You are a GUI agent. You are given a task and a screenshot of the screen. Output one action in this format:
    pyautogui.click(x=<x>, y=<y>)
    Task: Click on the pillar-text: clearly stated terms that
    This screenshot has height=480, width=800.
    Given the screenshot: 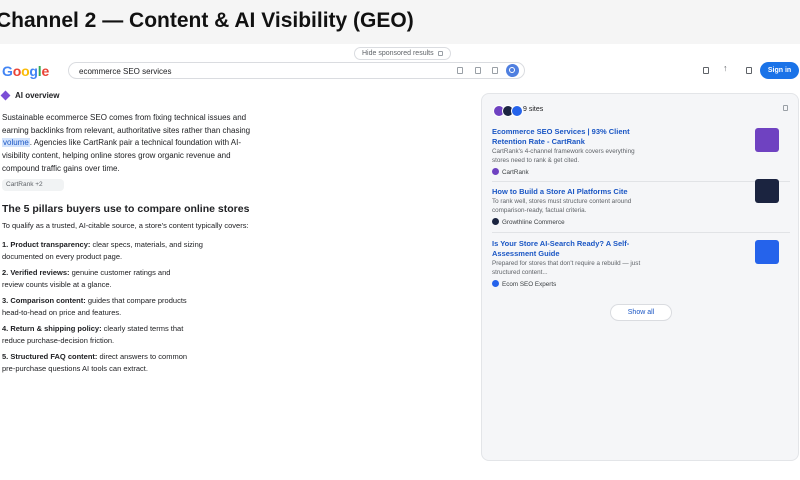 What is the action you would take?
    pyautogui.click(x=142, y=328)
    